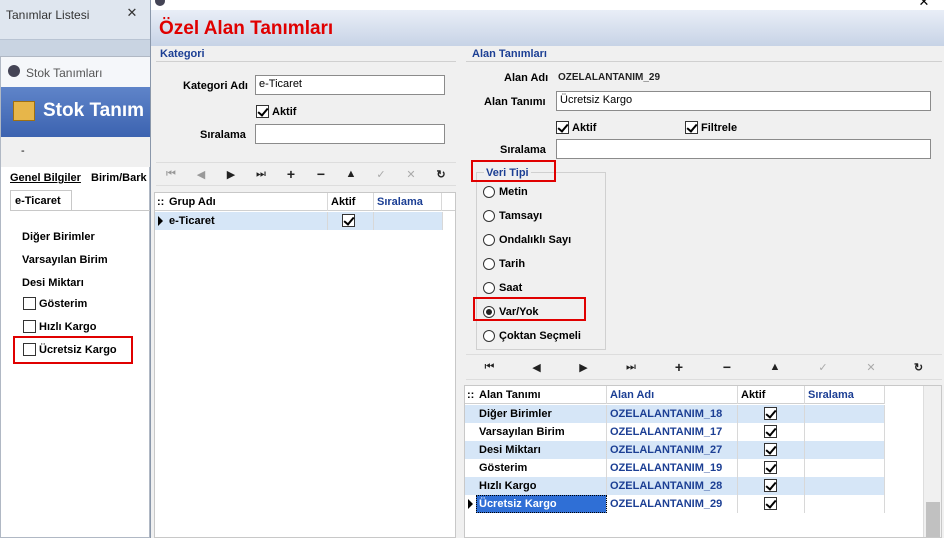 This screenshot has width=944, height=538. I want to click on col-grup-adi: Grup Adı, so click(247, 202).